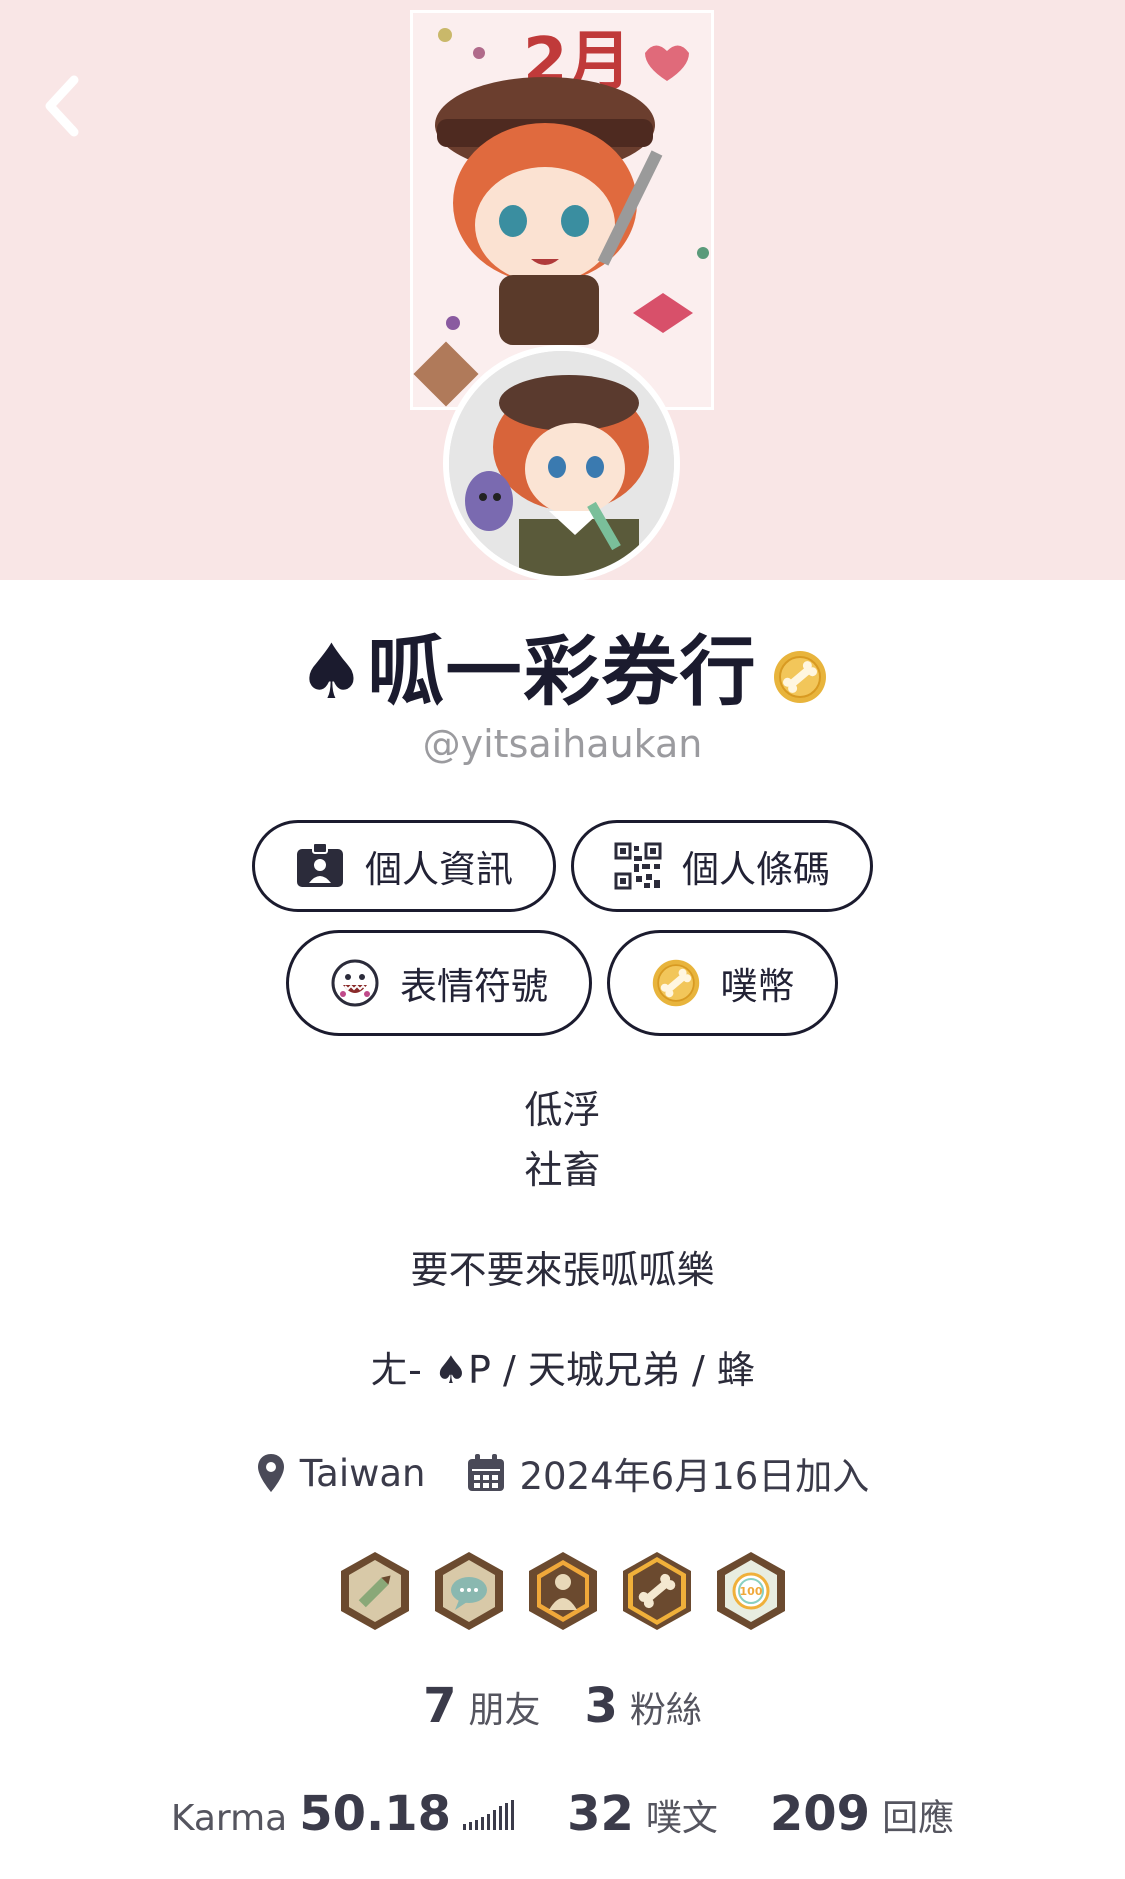 This screenshot has height=1879, width=1125. Describe the element at coordinates (355, 983) in the screenshot. I see `emoticon-face-icon` at that location.